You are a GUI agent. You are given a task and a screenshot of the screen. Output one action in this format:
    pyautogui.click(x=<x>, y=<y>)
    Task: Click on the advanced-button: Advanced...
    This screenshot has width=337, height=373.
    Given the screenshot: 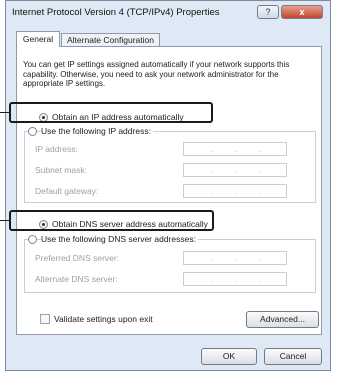 What is the action you would take?
    pyautogui.click(x=282, y=319)
    